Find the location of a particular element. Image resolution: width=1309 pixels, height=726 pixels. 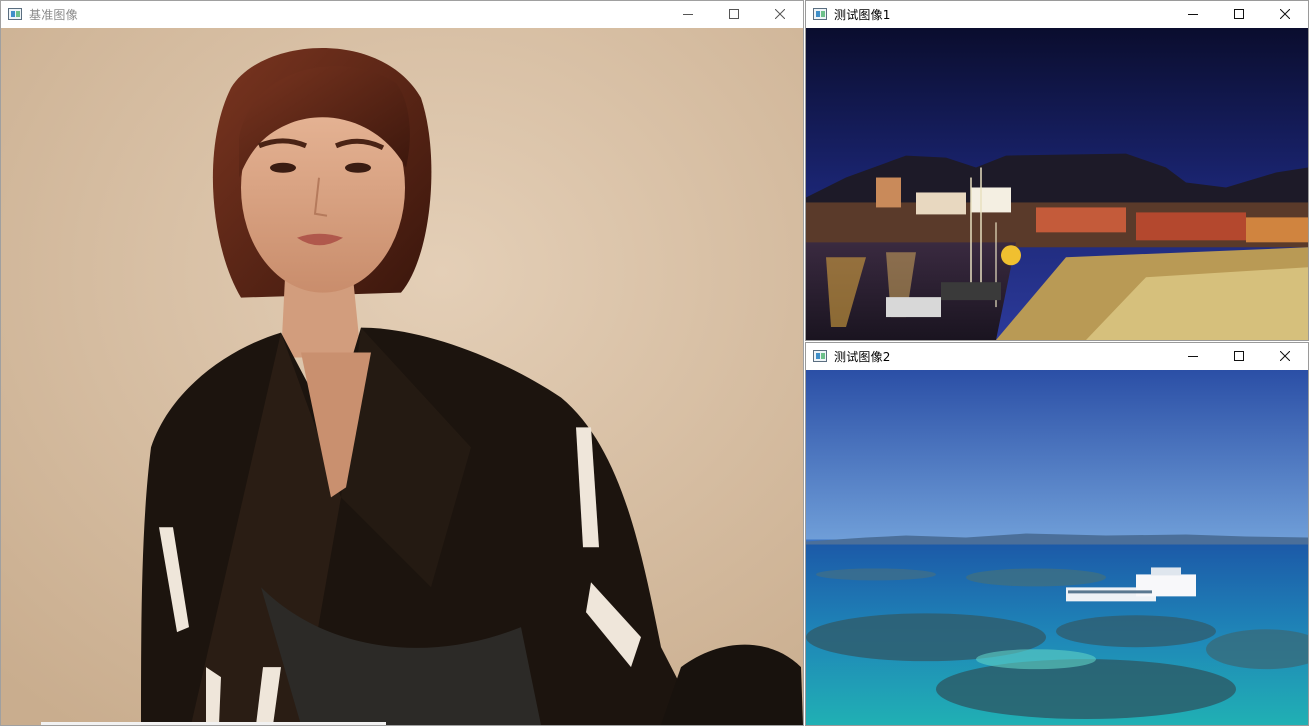

title-bar: 测试图像2 is located at coordinates (1057, 356).